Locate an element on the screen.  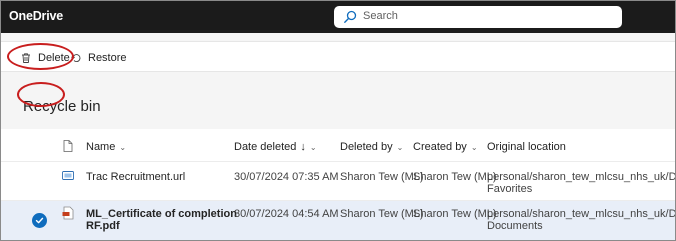
restore-button: Restore is located at coordinates (98, 58).